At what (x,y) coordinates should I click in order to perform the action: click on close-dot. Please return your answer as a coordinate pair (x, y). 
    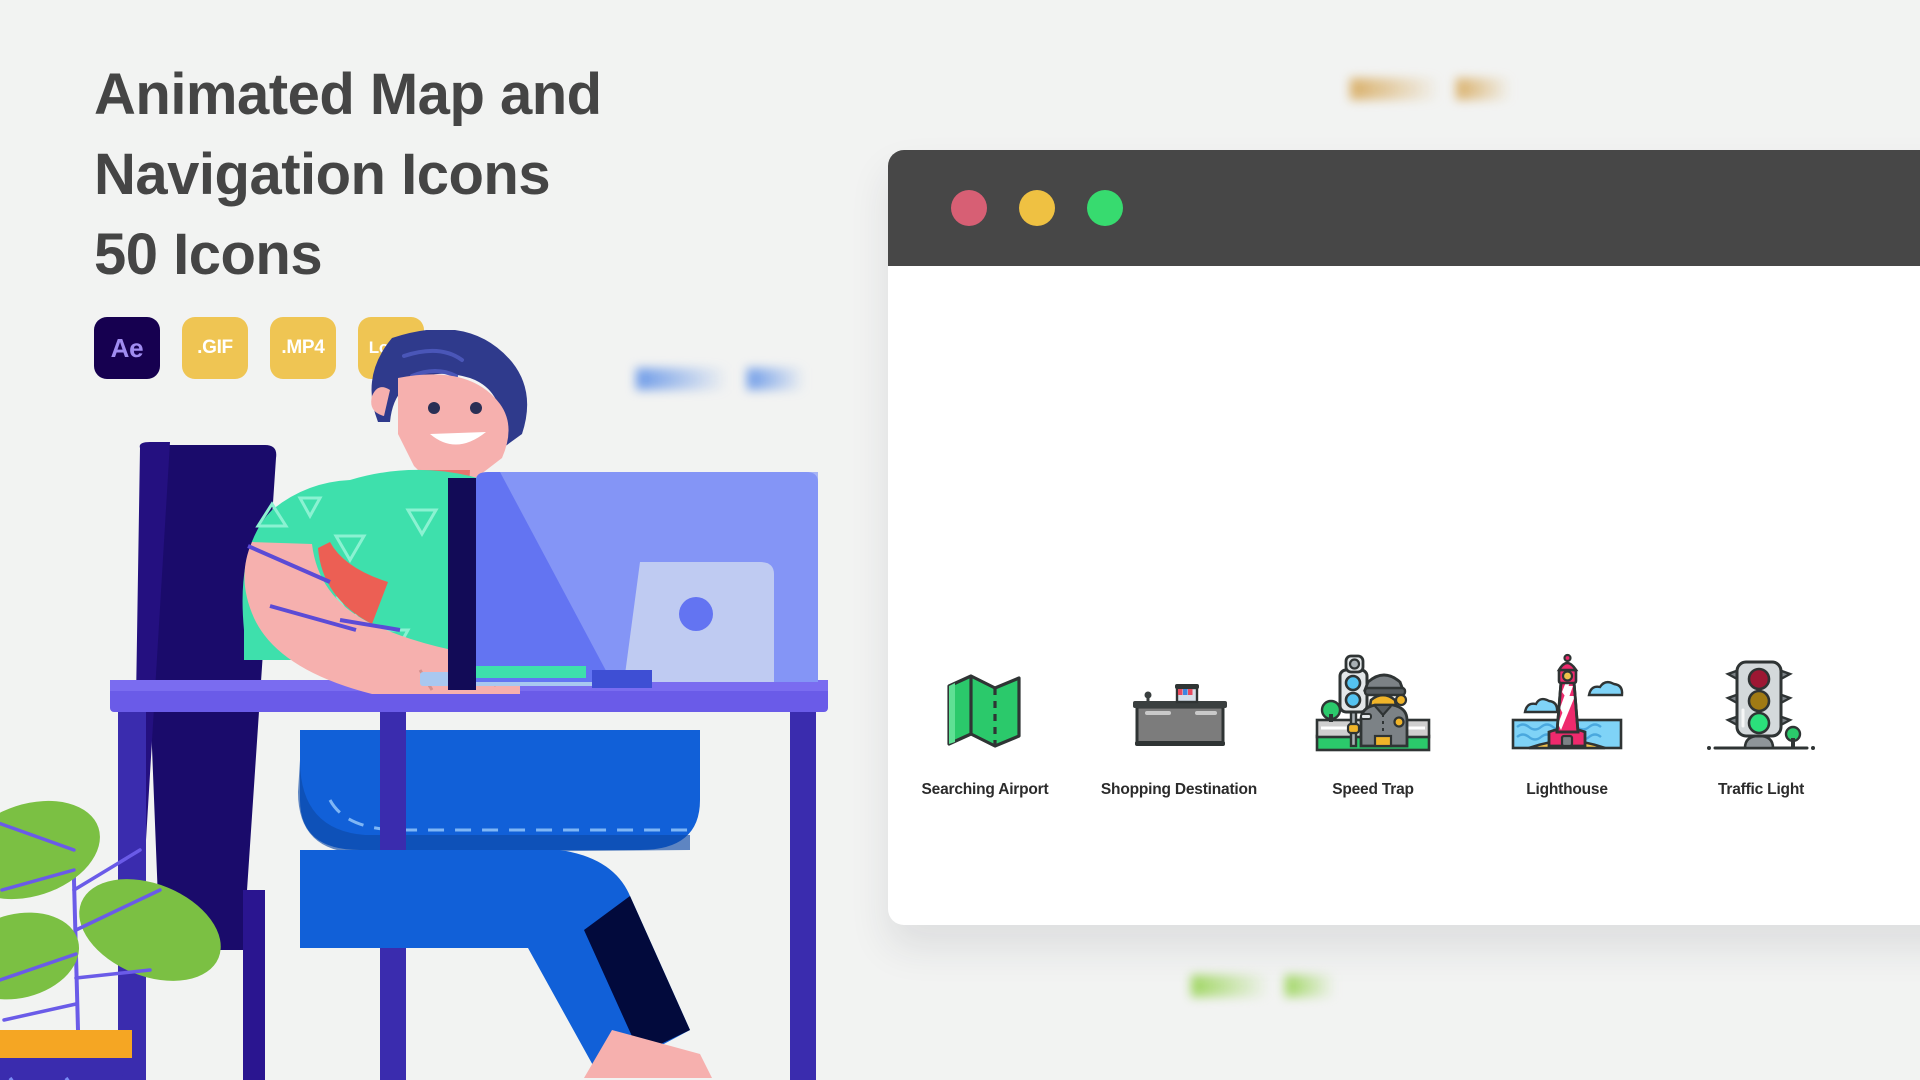
    Looking at the image, I should click on (969, 208).